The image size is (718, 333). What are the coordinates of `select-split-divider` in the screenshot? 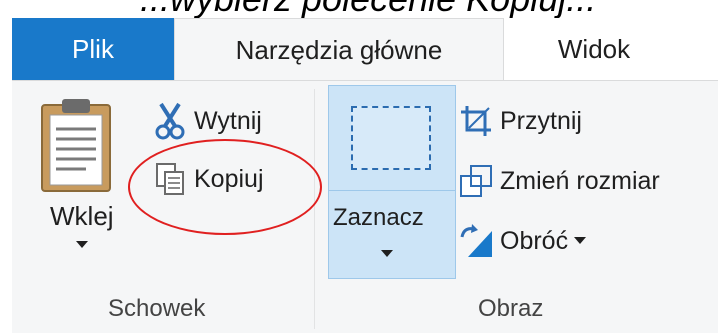 It's located at (392, 190).